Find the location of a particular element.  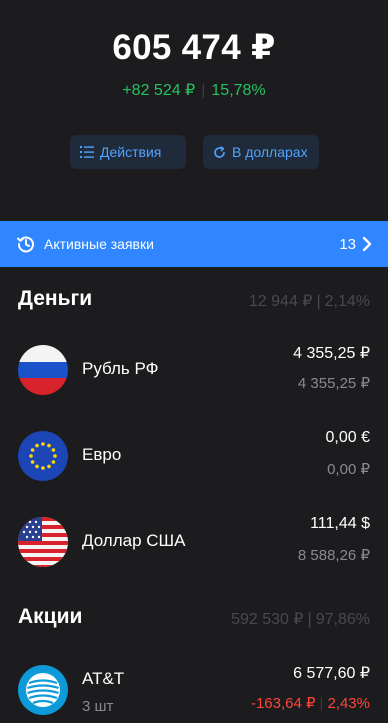

money-section-stats: 12 944 ₽ | 2,14% is located at coordinates (309, 301).